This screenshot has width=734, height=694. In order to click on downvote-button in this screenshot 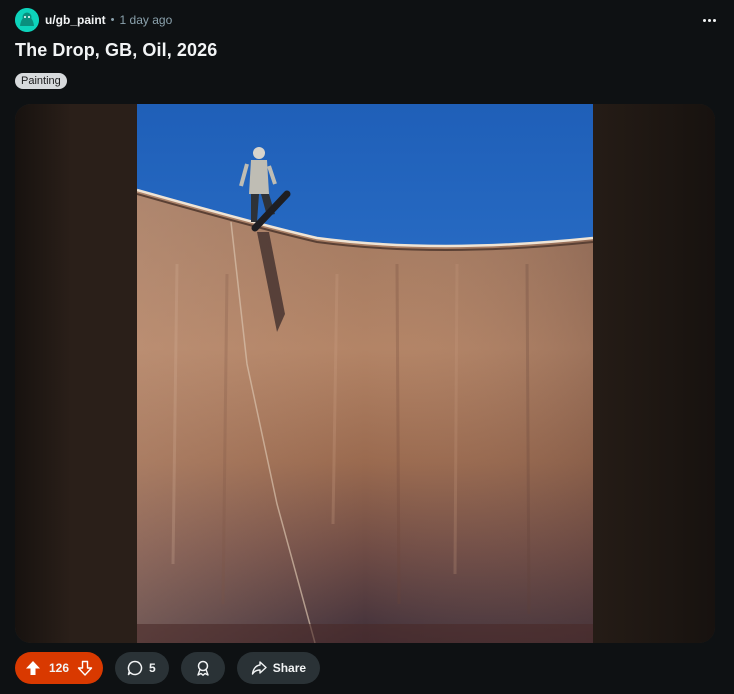, I will do `click(85, 668)`.